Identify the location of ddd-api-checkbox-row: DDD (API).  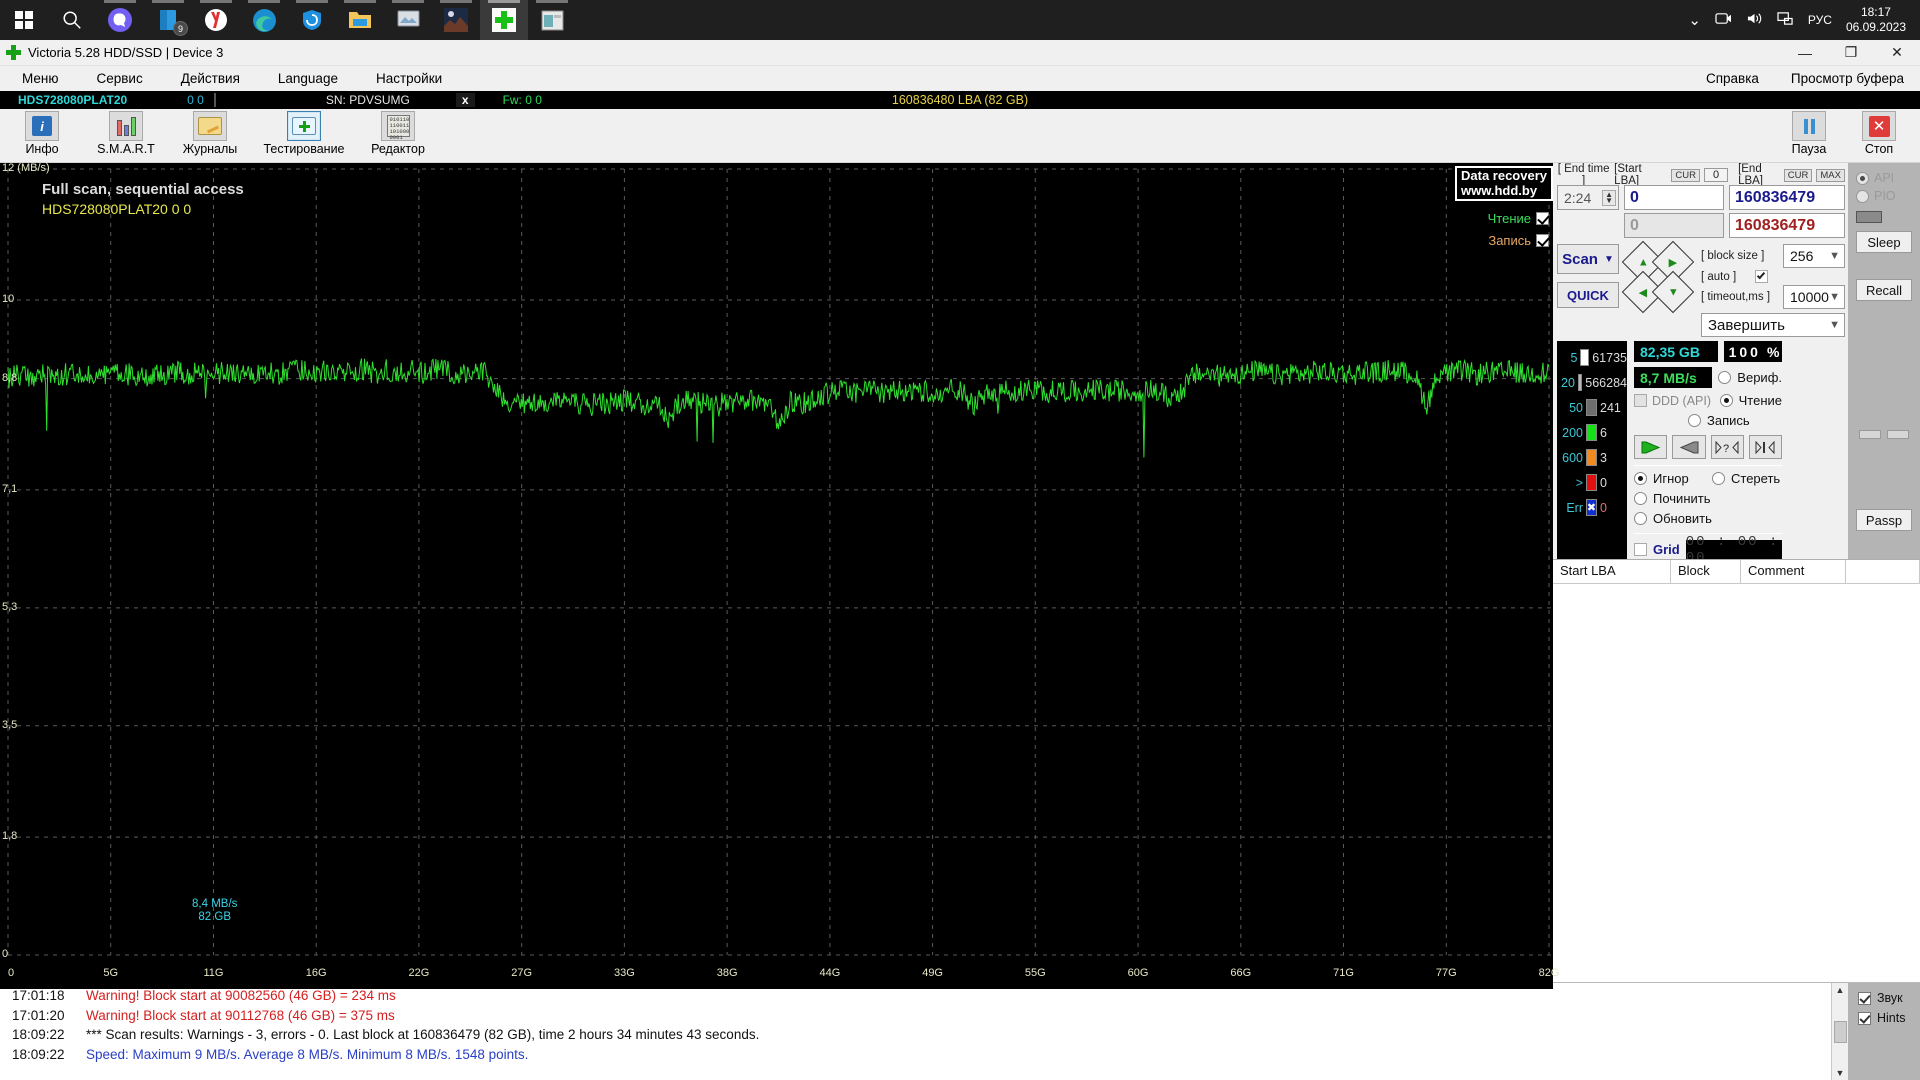
(1674, 401).